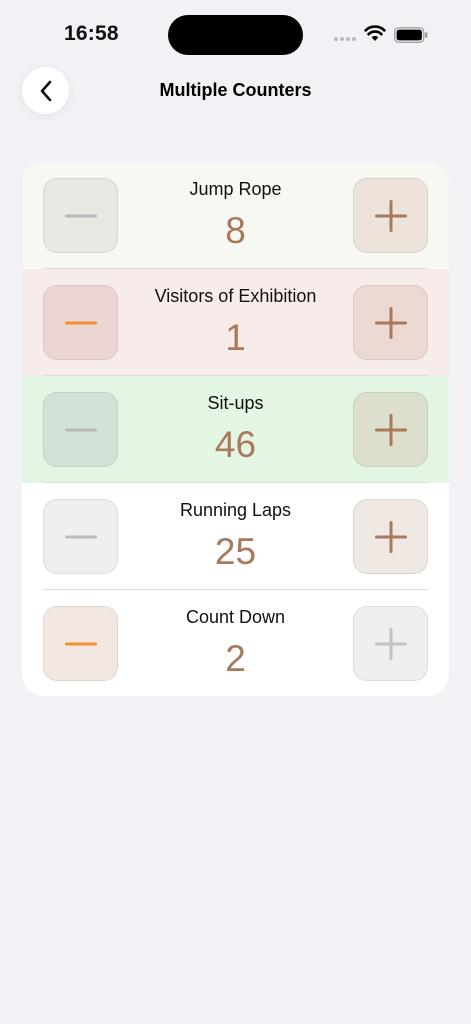 This screenshot has height=1024, width=471. Describe the element at coordinates (235, 510) in the screenshot. I see `counter-label: Running Laps` at that location.